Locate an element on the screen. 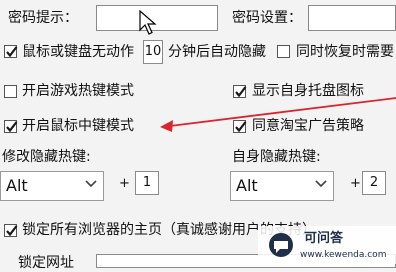  lock-homepage-checkbox is located at coordinates (11, 230).